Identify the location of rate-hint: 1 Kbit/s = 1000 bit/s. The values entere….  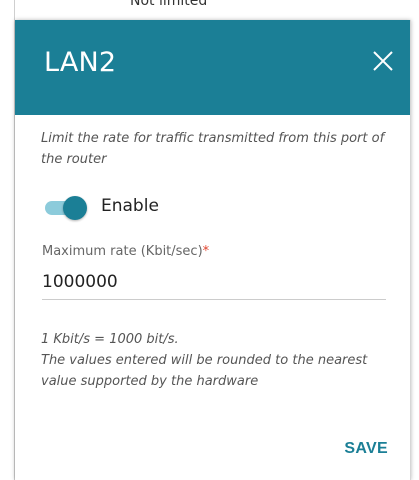
(221, 360).